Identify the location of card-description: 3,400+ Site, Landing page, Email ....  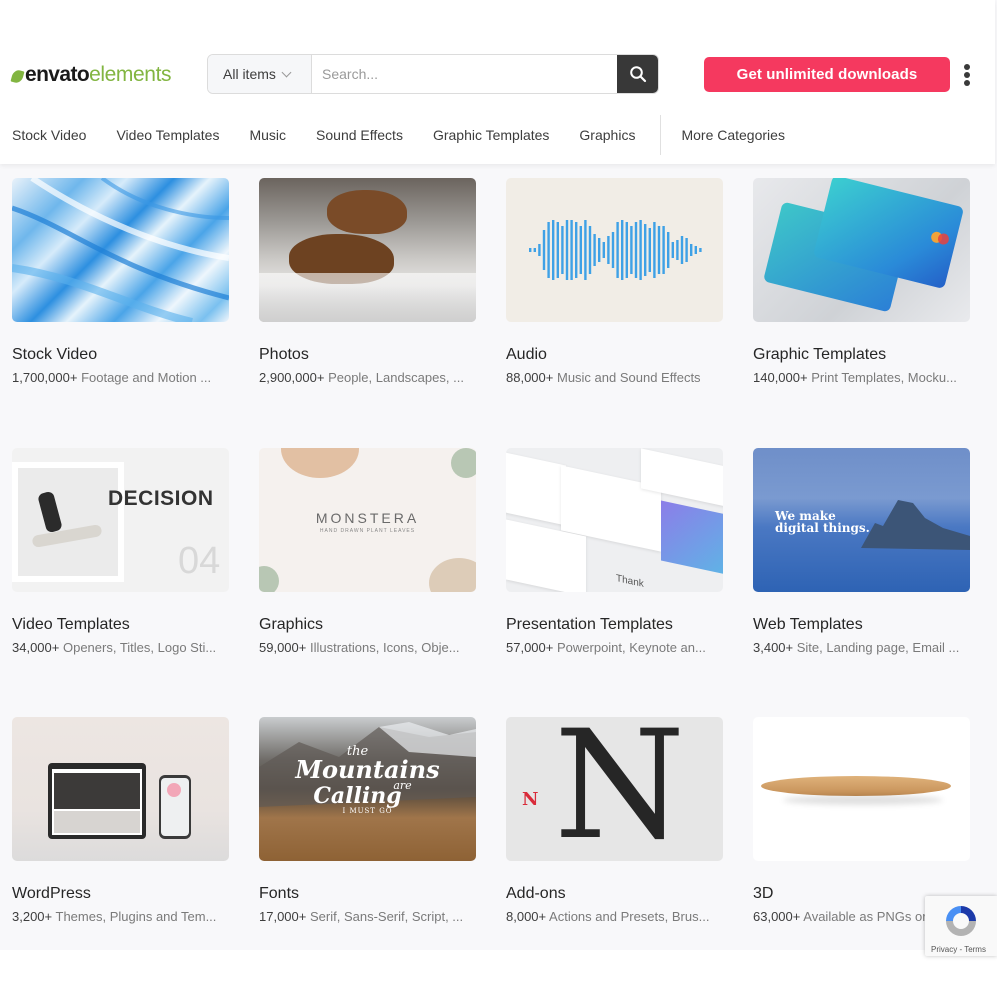
(863, 647).